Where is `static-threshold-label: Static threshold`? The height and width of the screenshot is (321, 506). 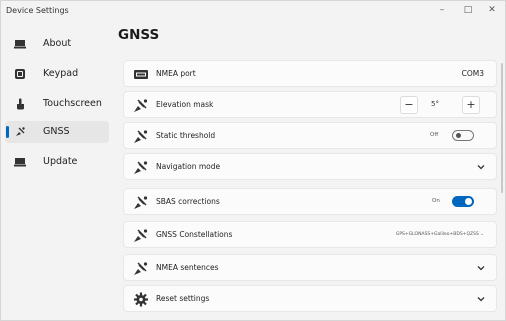 static-threshold-label: Static threshold is located at coordinates (186, 135).